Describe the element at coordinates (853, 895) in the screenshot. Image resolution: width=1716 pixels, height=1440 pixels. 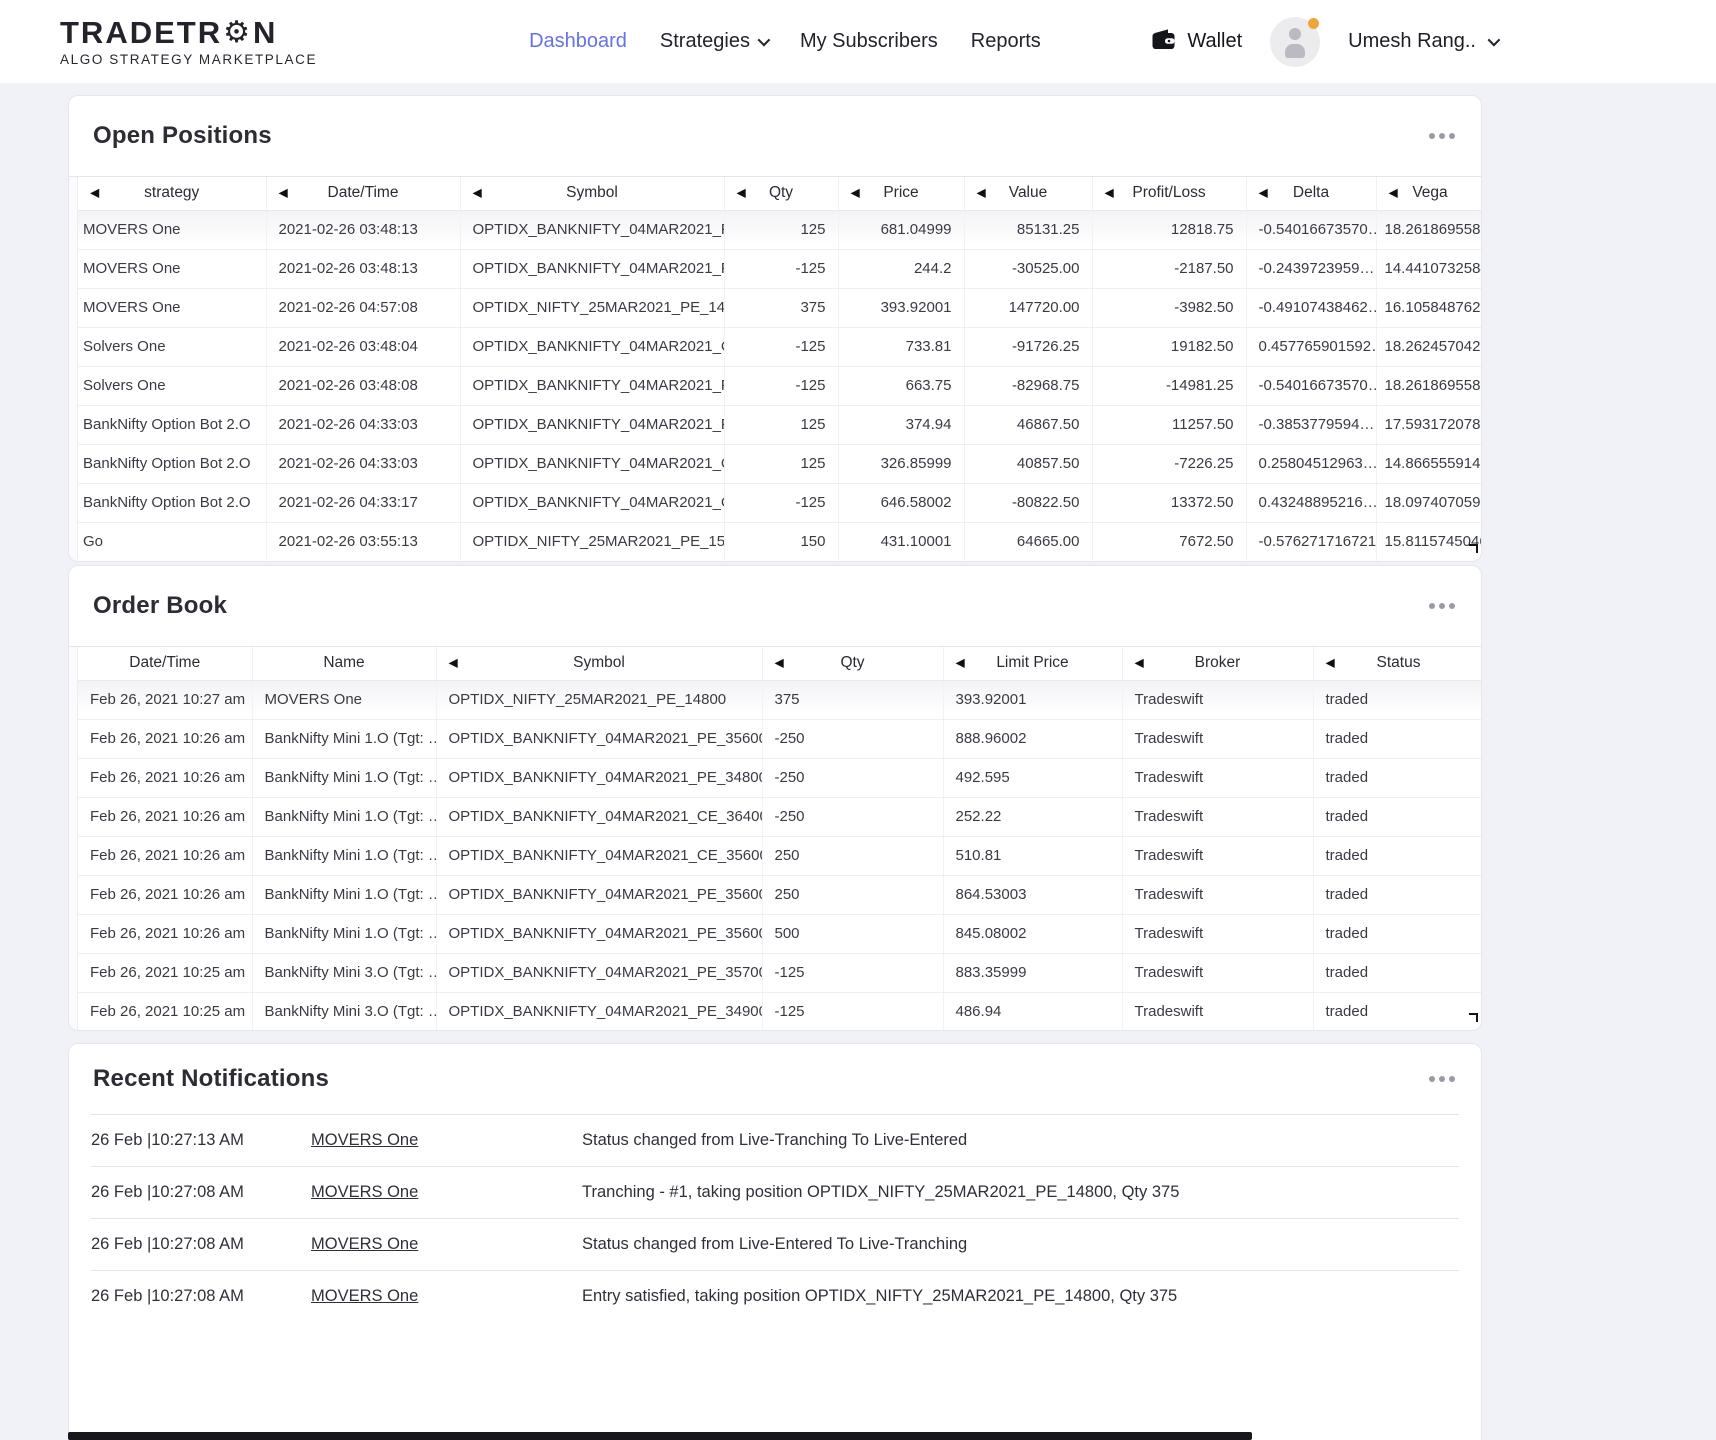
I see `cell-qty: 250` at that location.